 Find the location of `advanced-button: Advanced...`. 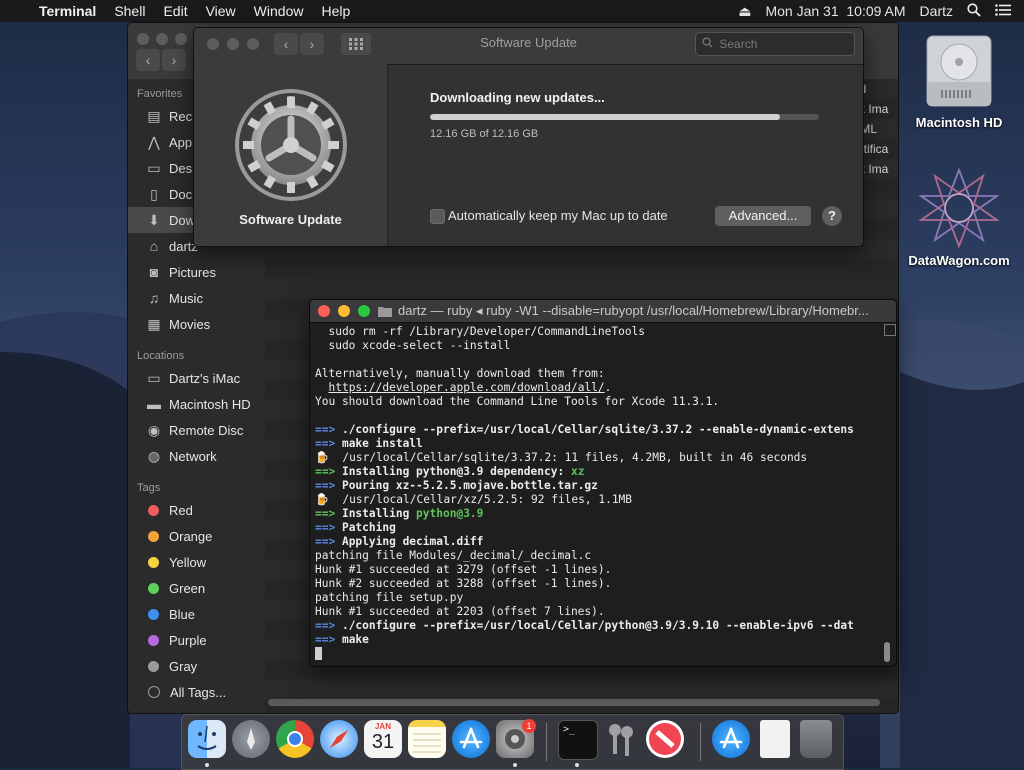

advanced-button: Advanced... is located at coordinates (763, 216).